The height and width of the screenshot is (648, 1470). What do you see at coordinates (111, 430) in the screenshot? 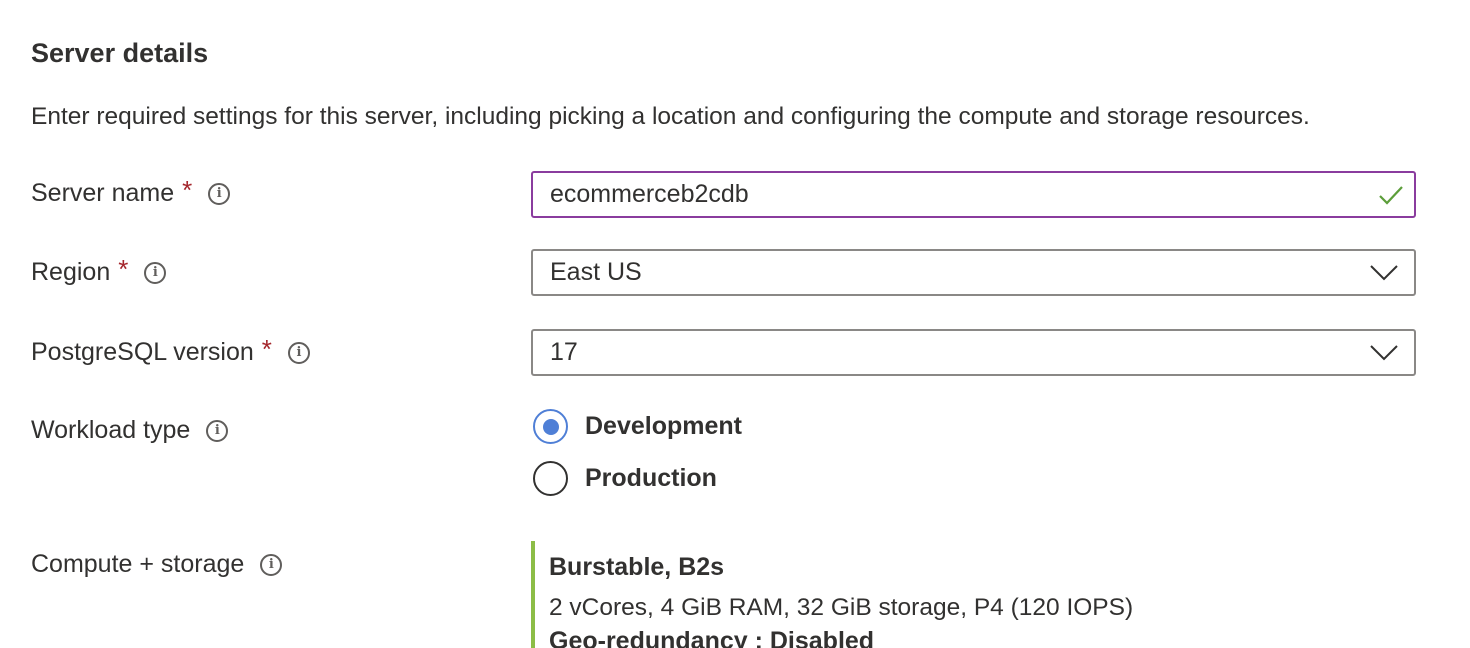
I see `workload-type-label-text: Workload type` at bounding box center [111, 430].